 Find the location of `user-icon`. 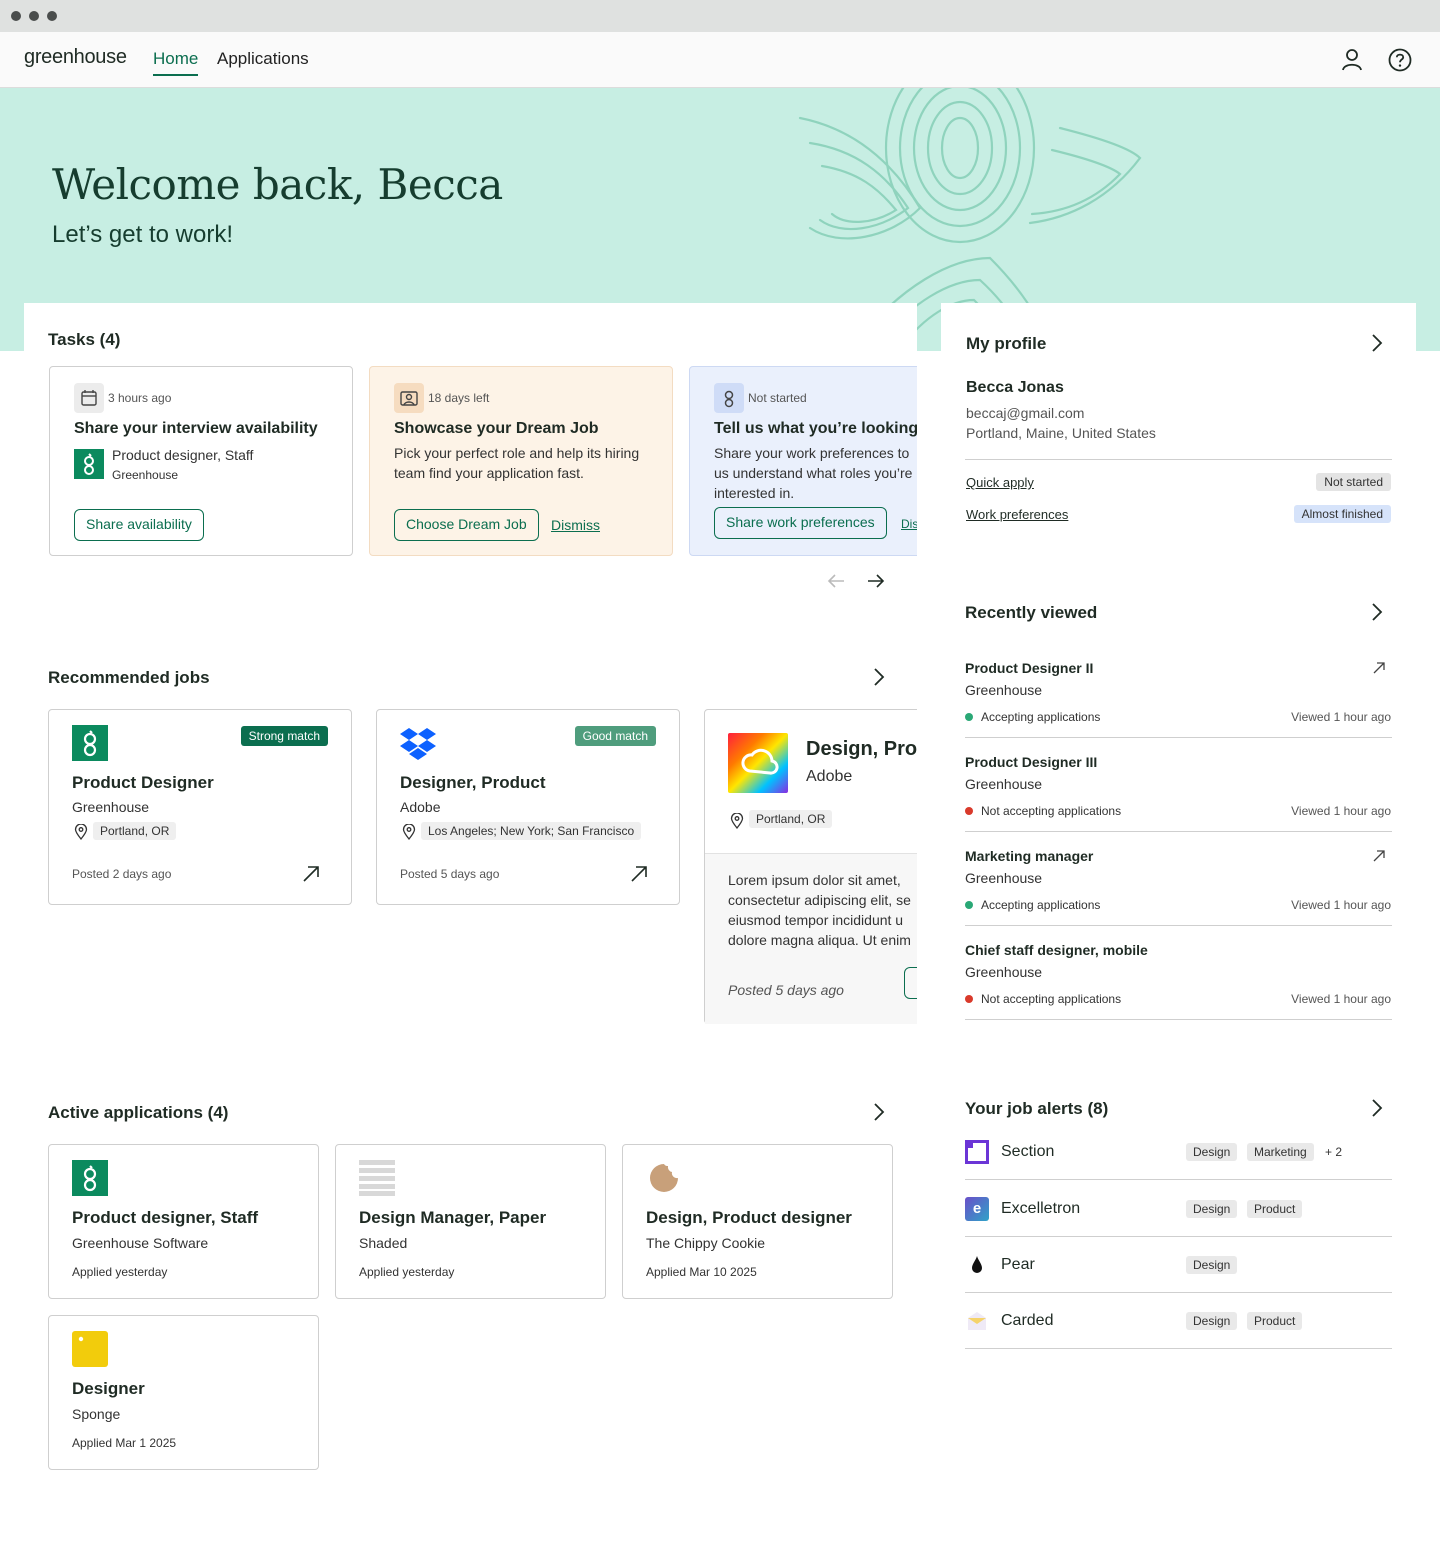

user-icon is located at coordinates (1352, 60).